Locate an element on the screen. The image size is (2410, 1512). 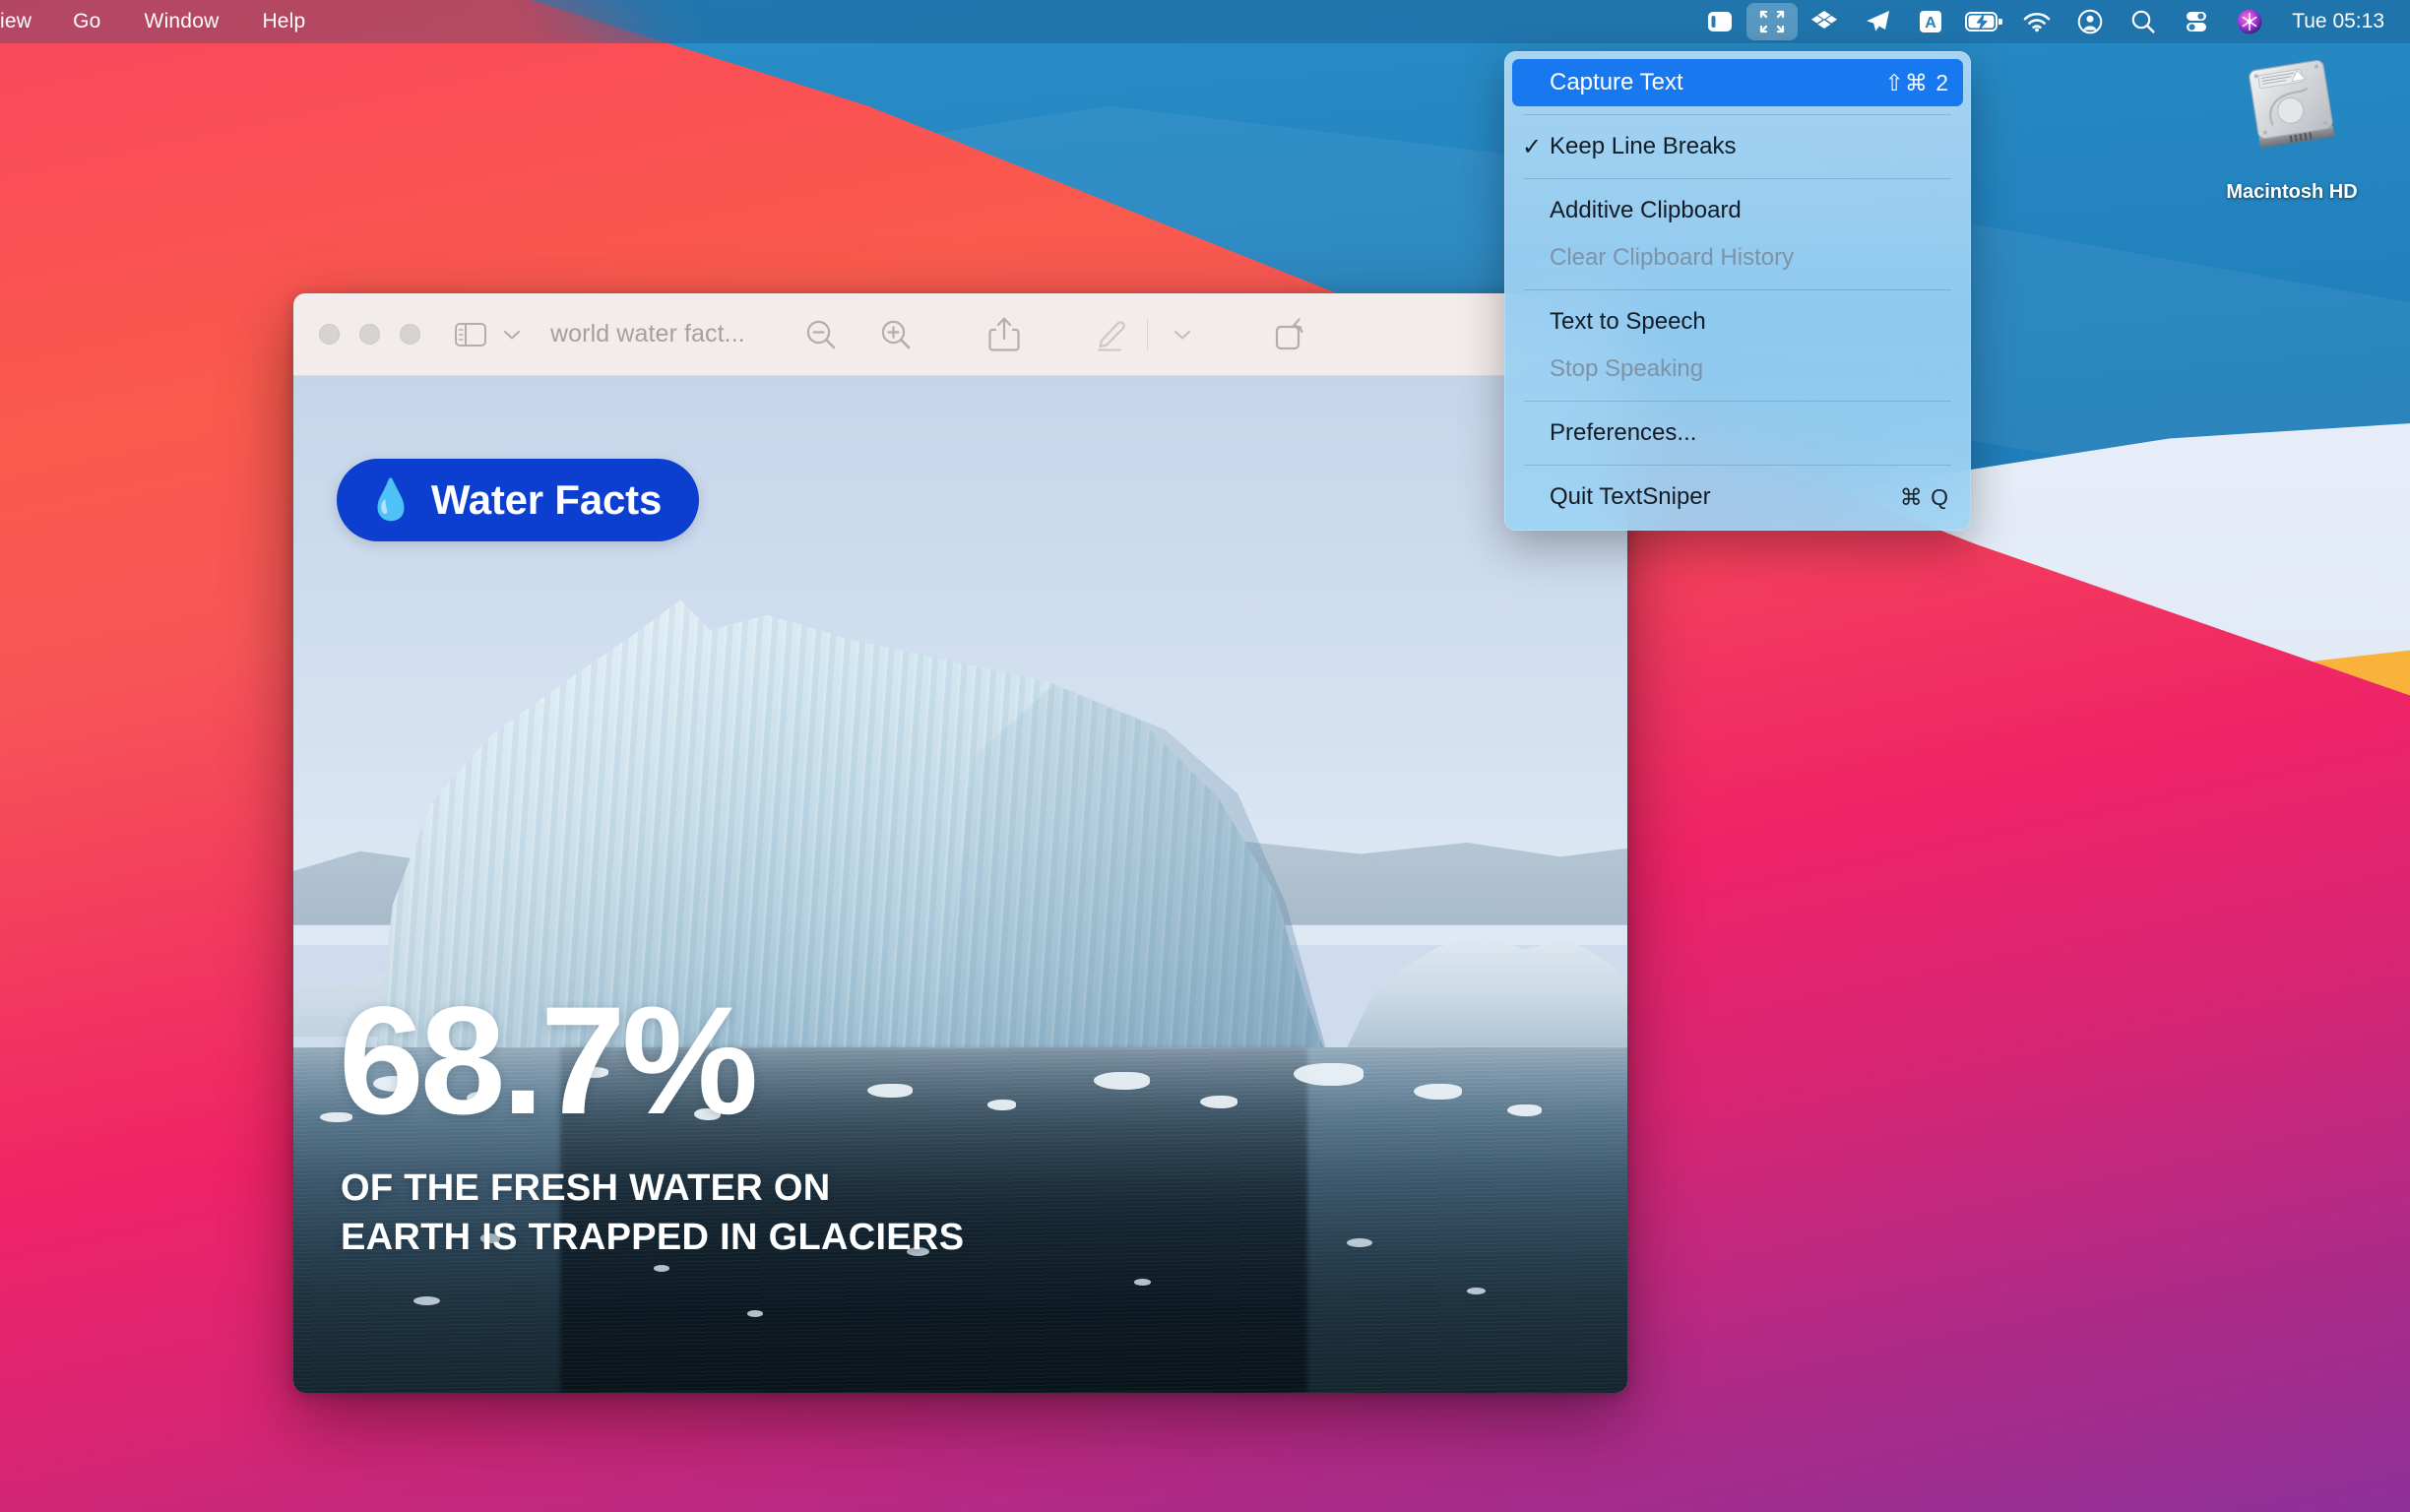
menu-bar-clock: Tue 05:13 is located at coordinates (2334, 21).